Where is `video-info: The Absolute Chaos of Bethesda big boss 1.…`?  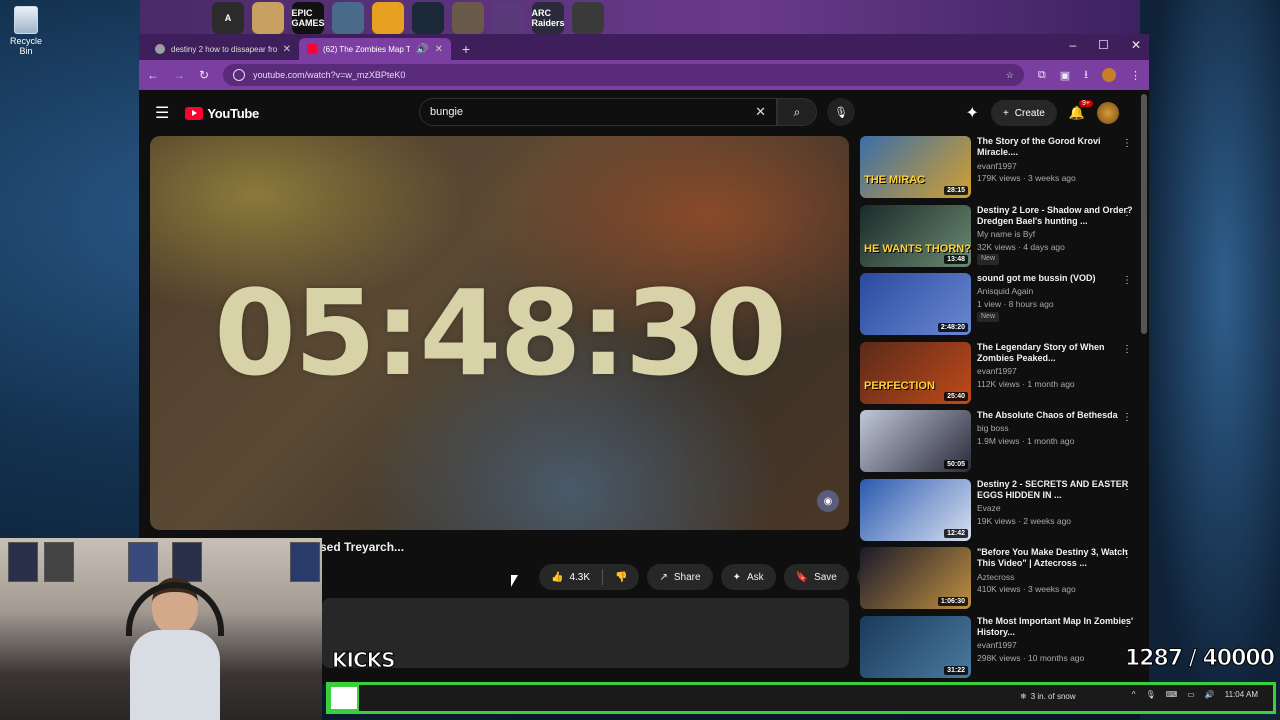
video-info: The Absolute Chaos of Bethesda big boss 1.… is located at coordinates (1058, 444).